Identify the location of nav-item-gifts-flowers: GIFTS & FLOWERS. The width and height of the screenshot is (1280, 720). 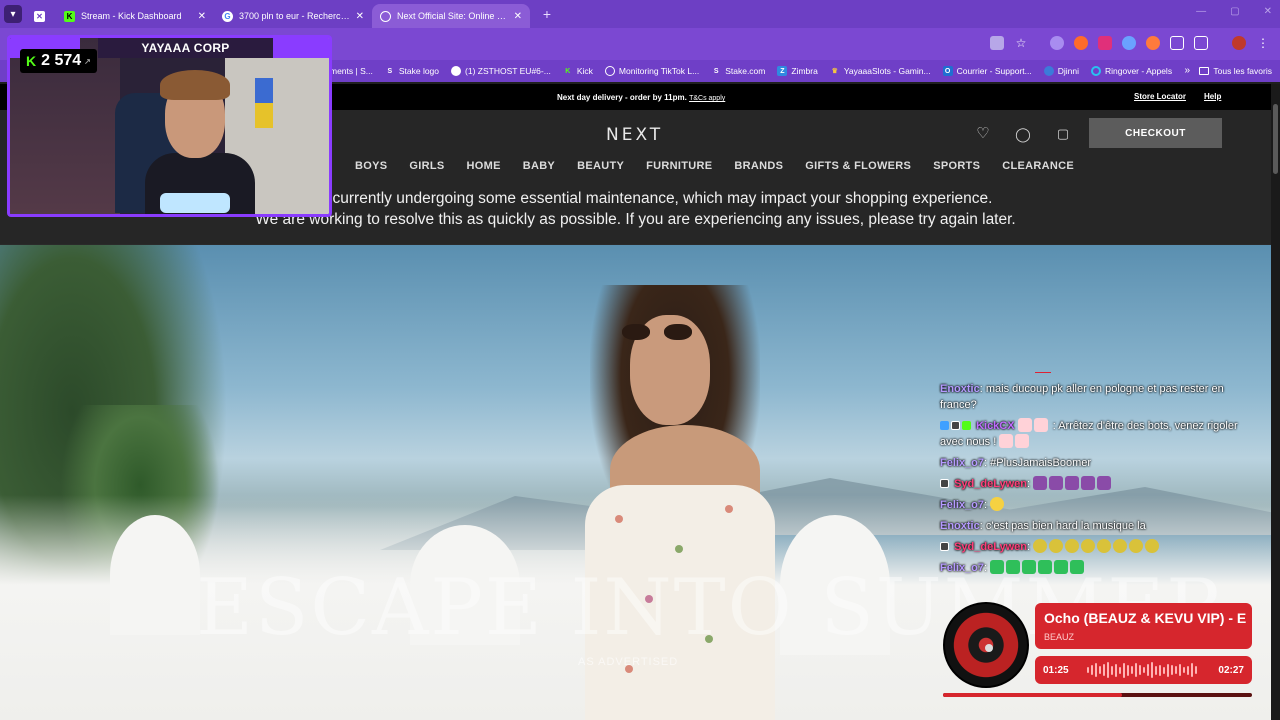
(858, 166).